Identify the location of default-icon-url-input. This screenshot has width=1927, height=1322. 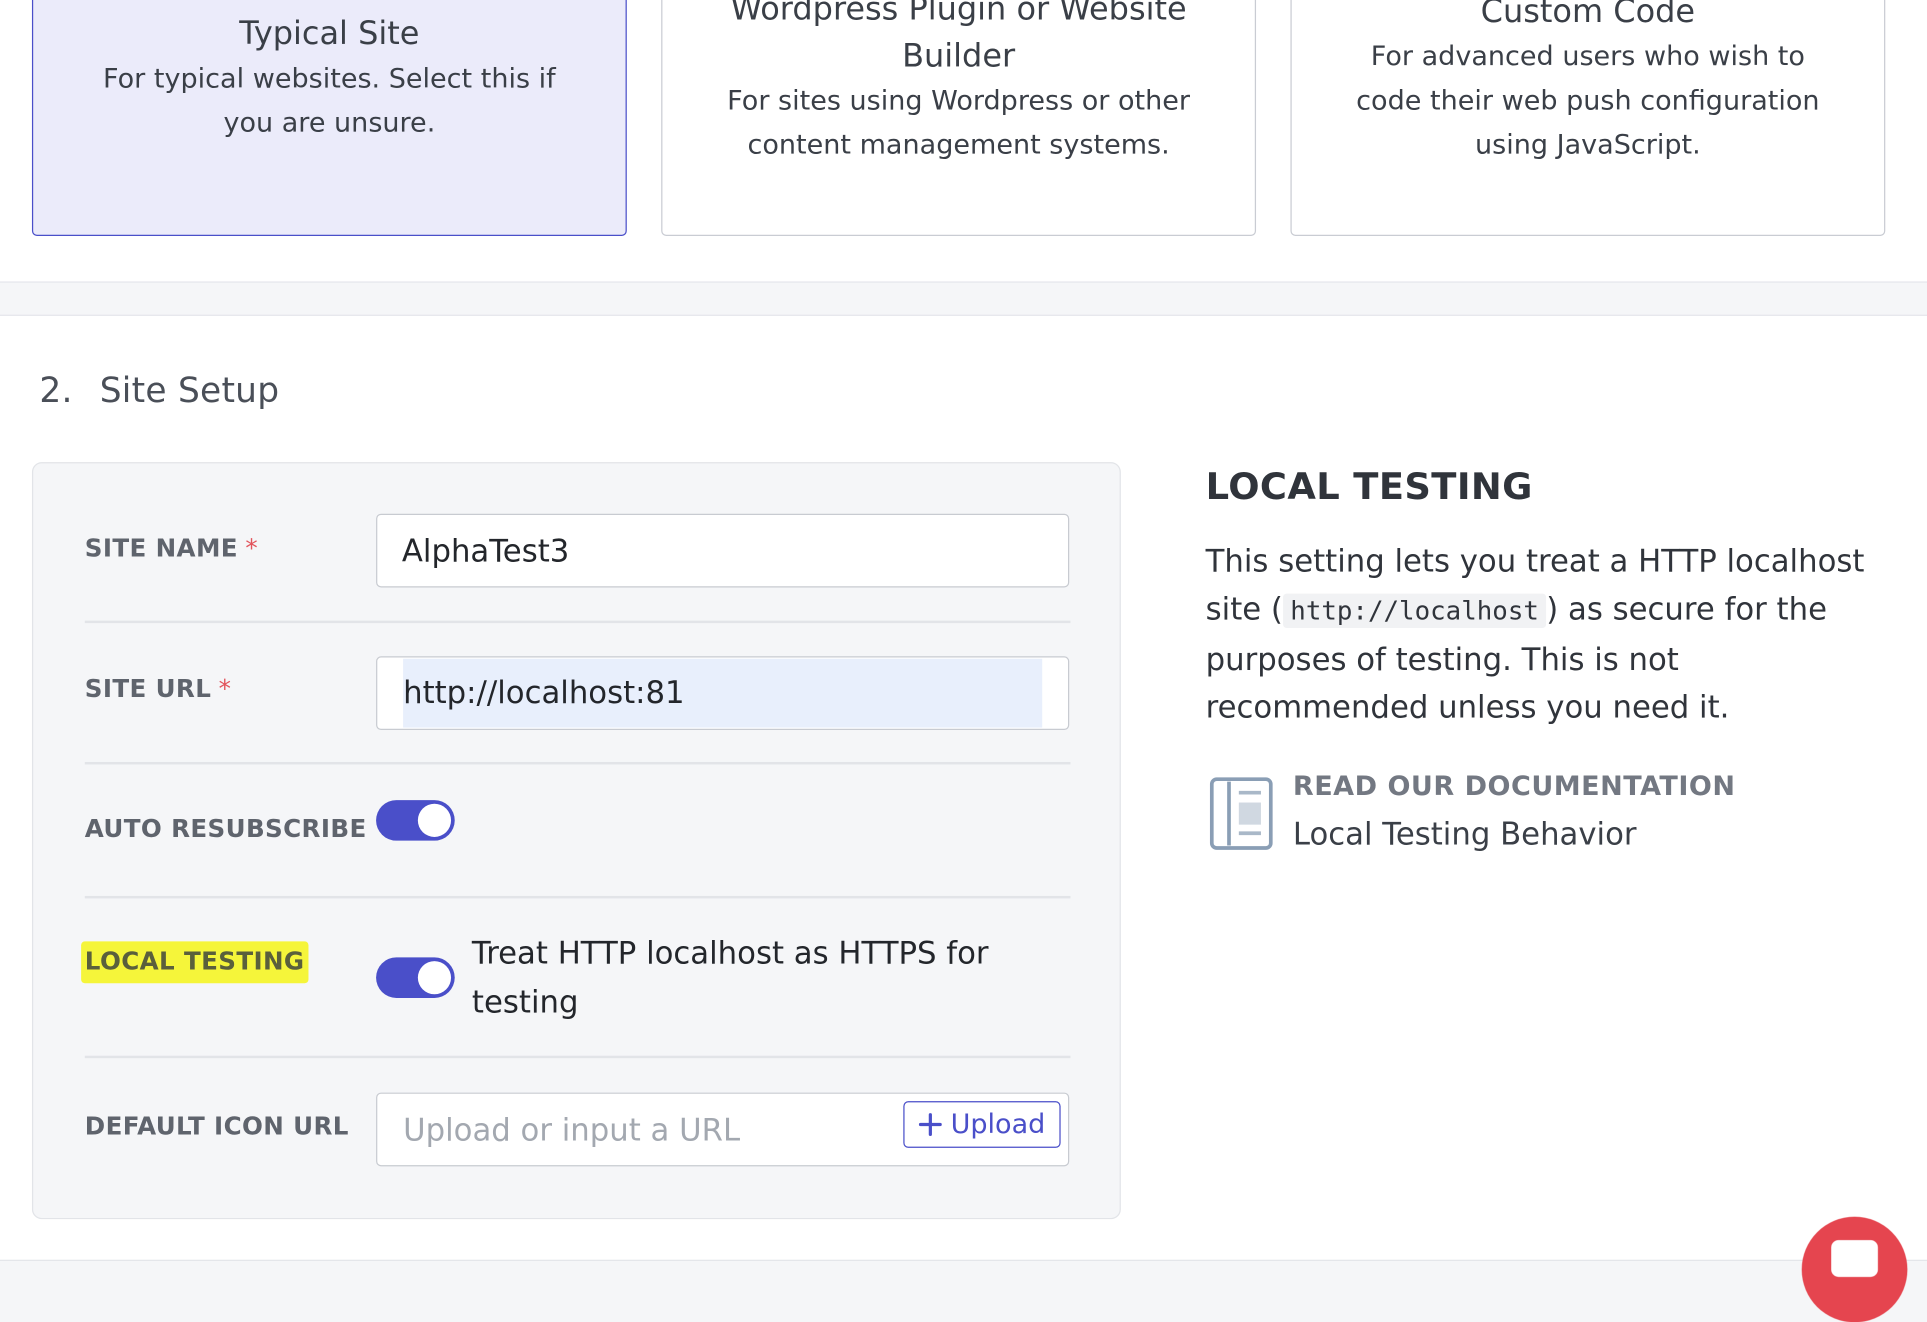
(661, 1129).